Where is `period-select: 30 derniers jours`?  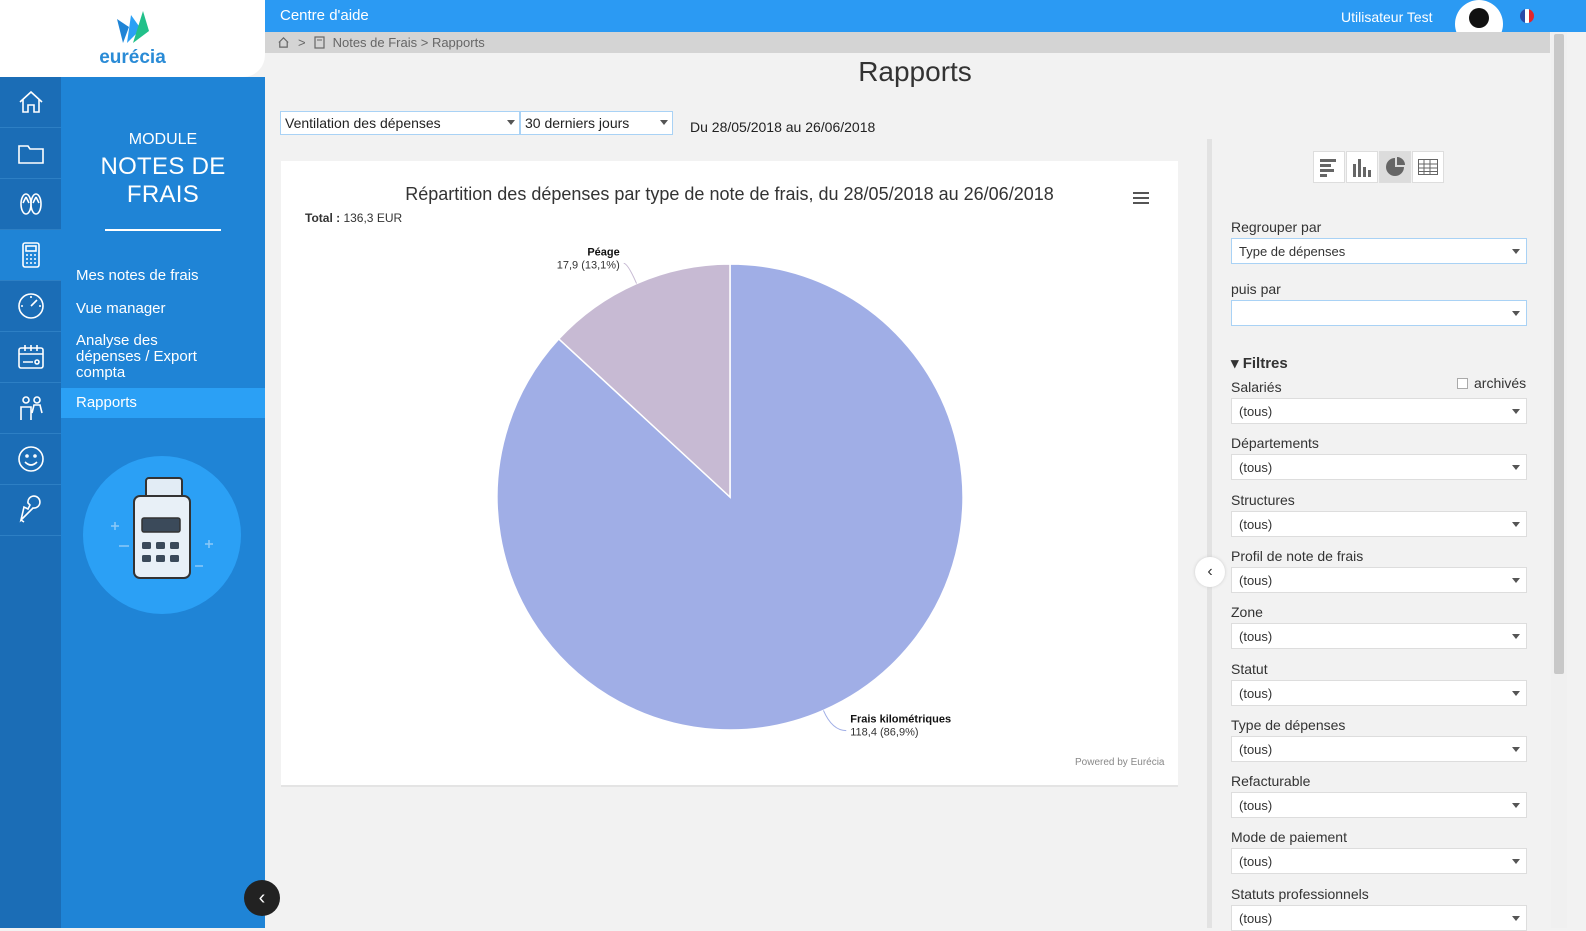
period-select: 30 derniers jours is located at coordinates (596, 123).